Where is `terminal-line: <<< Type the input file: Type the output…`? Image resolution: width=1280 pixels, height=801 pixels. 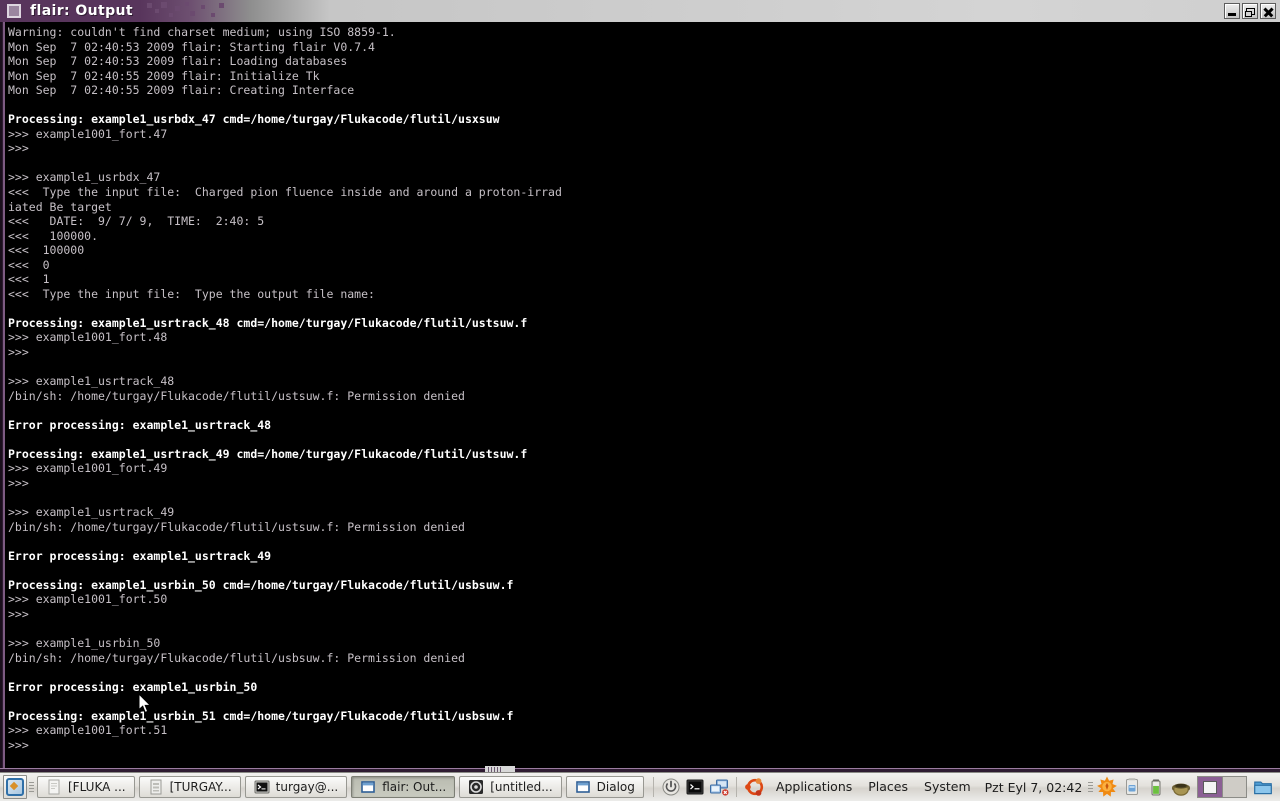
terminal-line: <<< Type the input file: Type the output… is located at coordinates (641, 294).